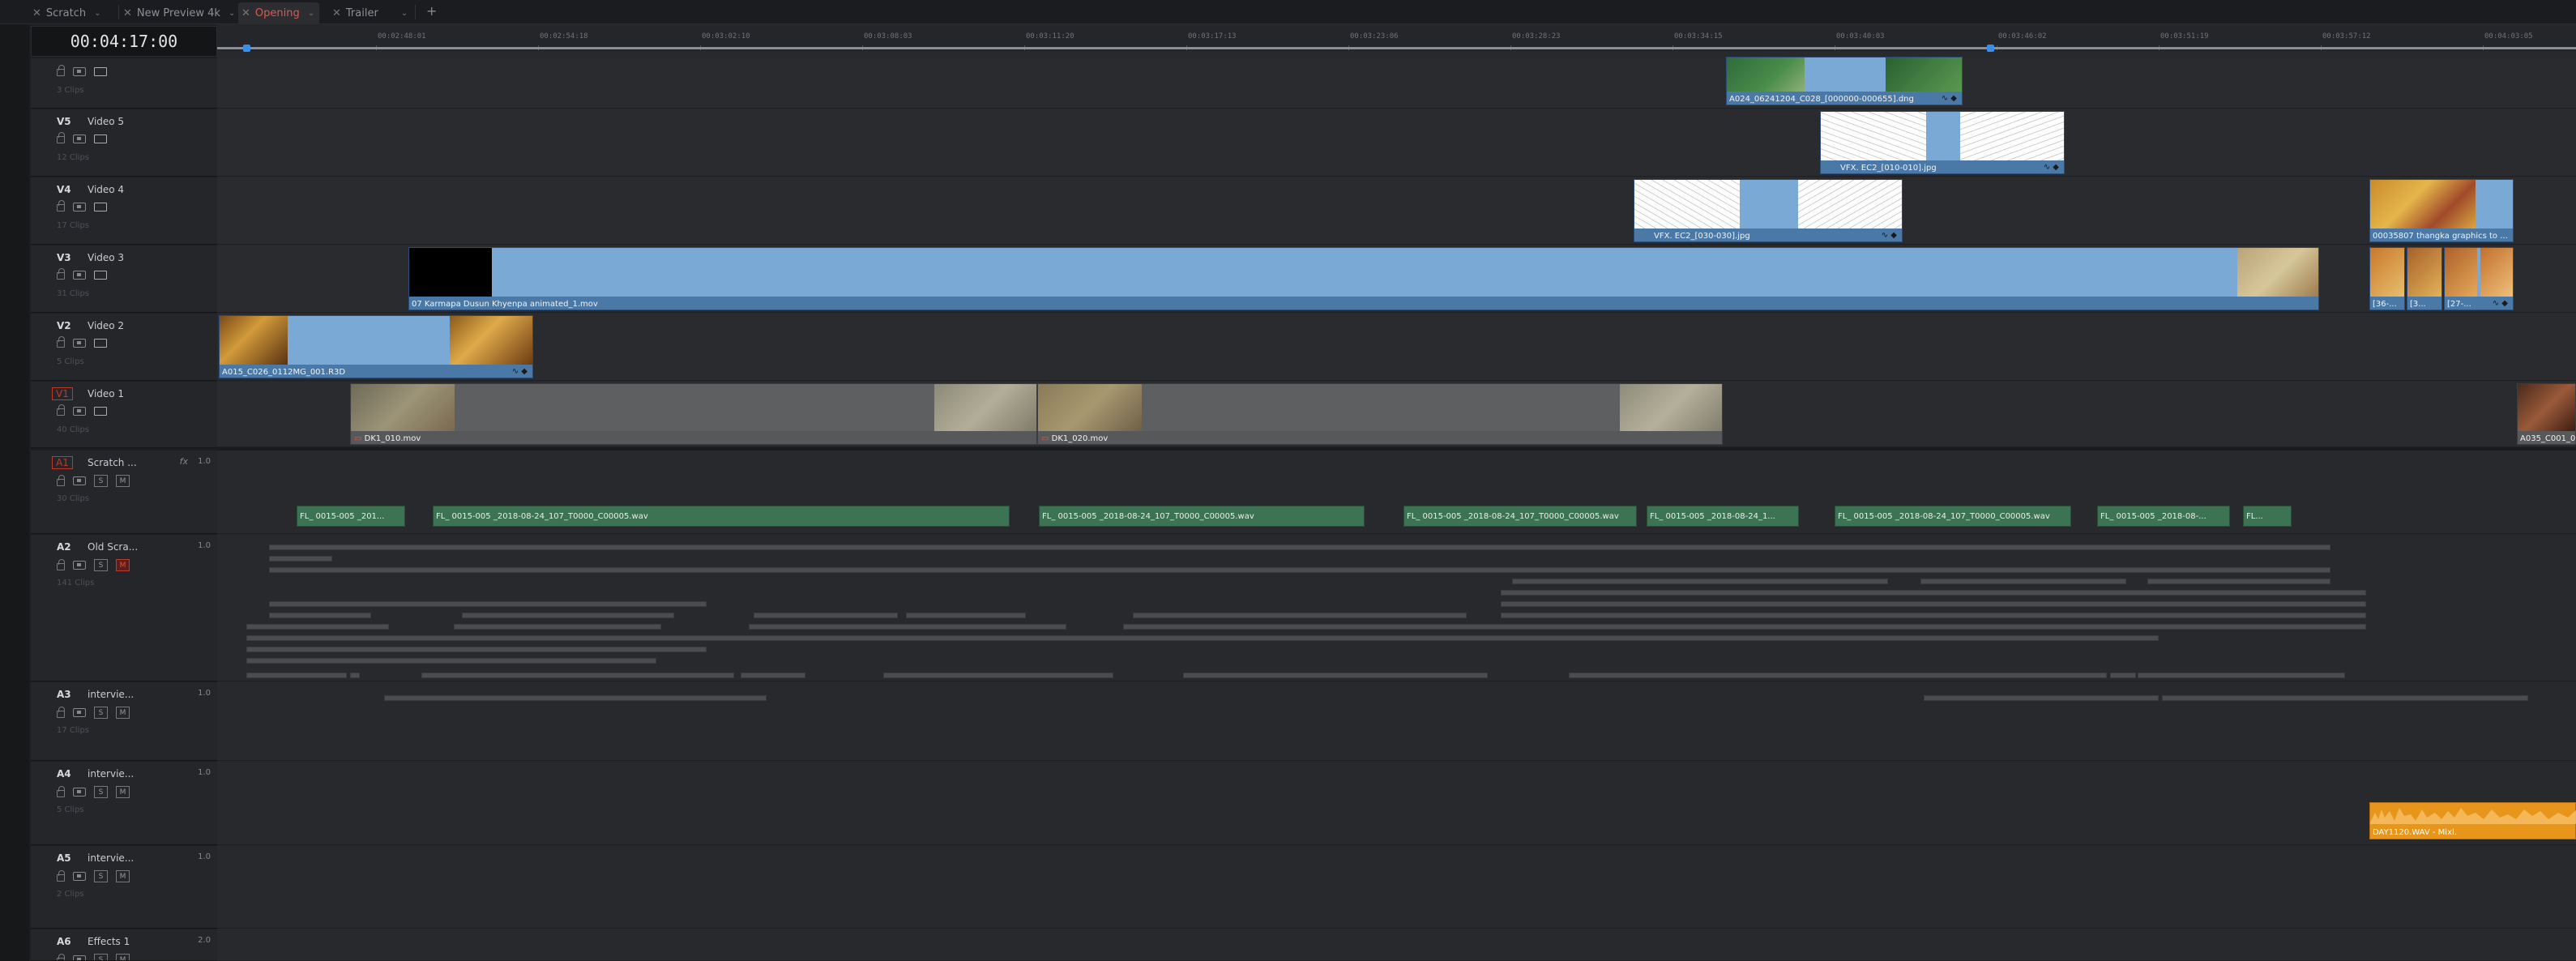  I want to click on track-header-a2: A2 Old Scra... 1.0 S M 141 Clips, so click(124, 608).